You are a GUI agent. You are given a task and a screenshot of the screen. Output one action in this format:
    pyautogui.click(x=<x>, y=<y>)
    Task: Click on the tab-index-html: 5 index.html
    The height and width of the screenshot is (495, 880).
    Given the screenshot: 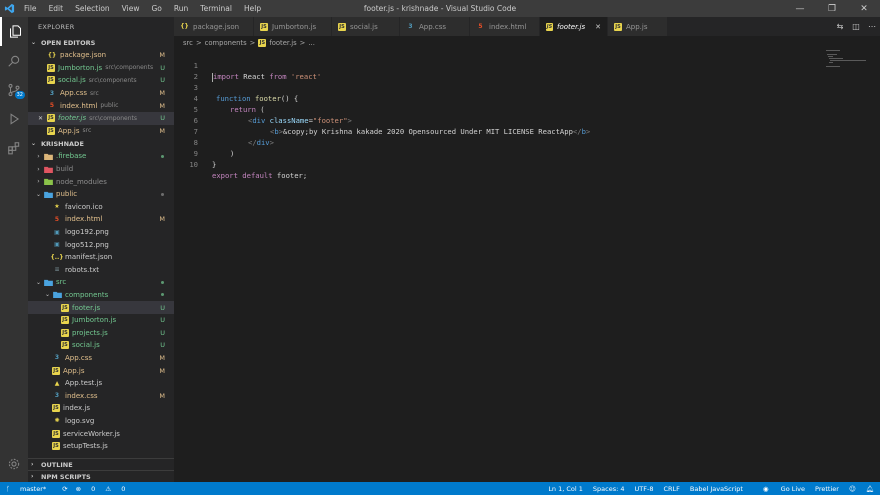 What is the action you would take?
    pyautogui.click(x=505, y=26)
    